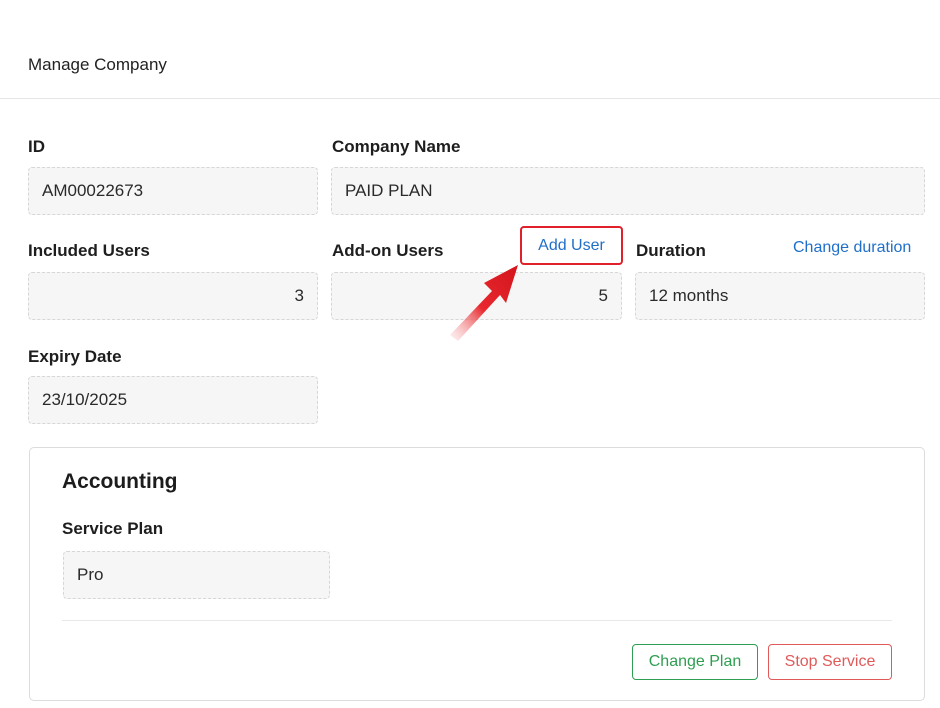 The image size is (940, 708). What do you see at coordinates (852, 248) in the screenshot?
I see `change-duration-link: Change duration` at bounding box center [852, 248].